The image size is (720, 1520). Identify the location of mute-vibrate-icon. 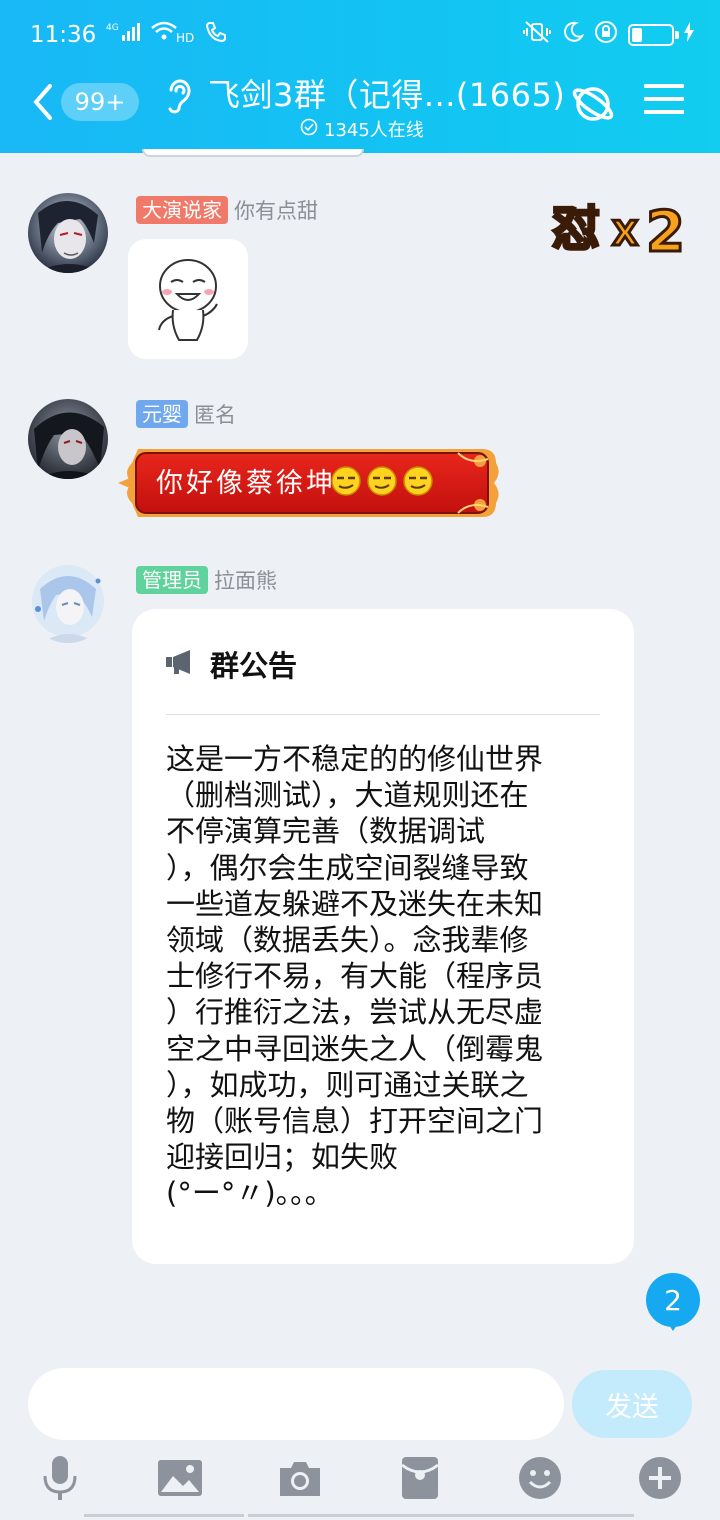
(537, 35).